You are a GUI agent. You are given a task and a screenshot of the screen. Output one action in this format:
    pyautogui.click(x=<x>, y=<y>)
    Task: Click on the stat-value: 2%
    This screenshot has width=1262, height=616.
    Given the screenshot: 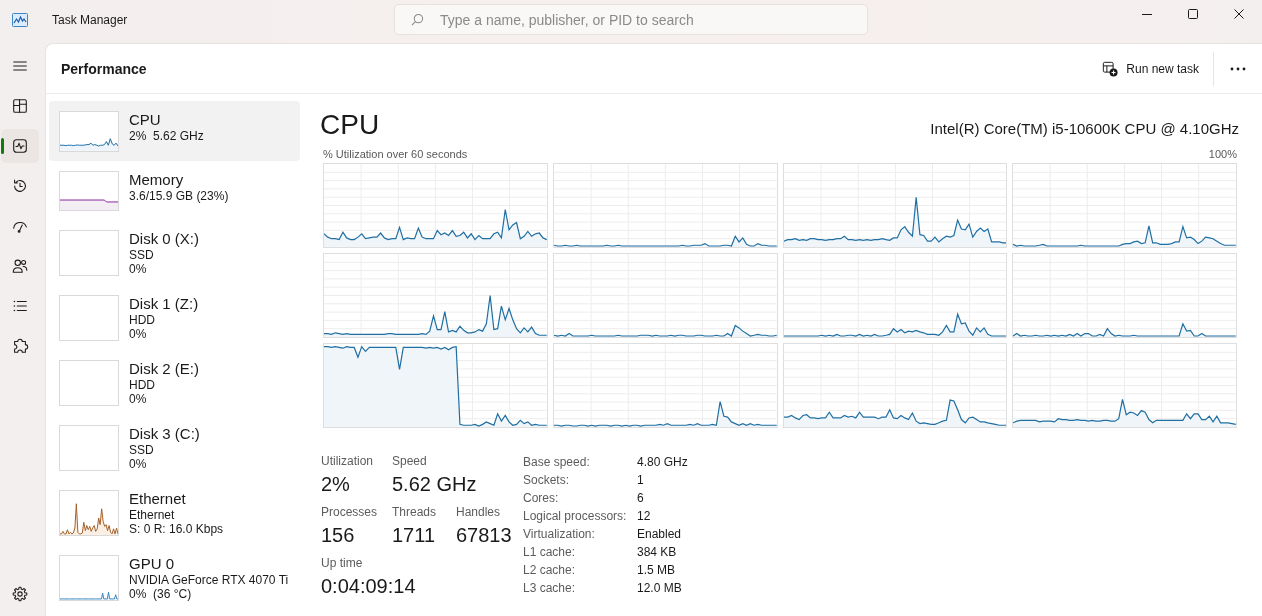 What is the action you would take?
    pyautogui.click(x=335, y=484)
    